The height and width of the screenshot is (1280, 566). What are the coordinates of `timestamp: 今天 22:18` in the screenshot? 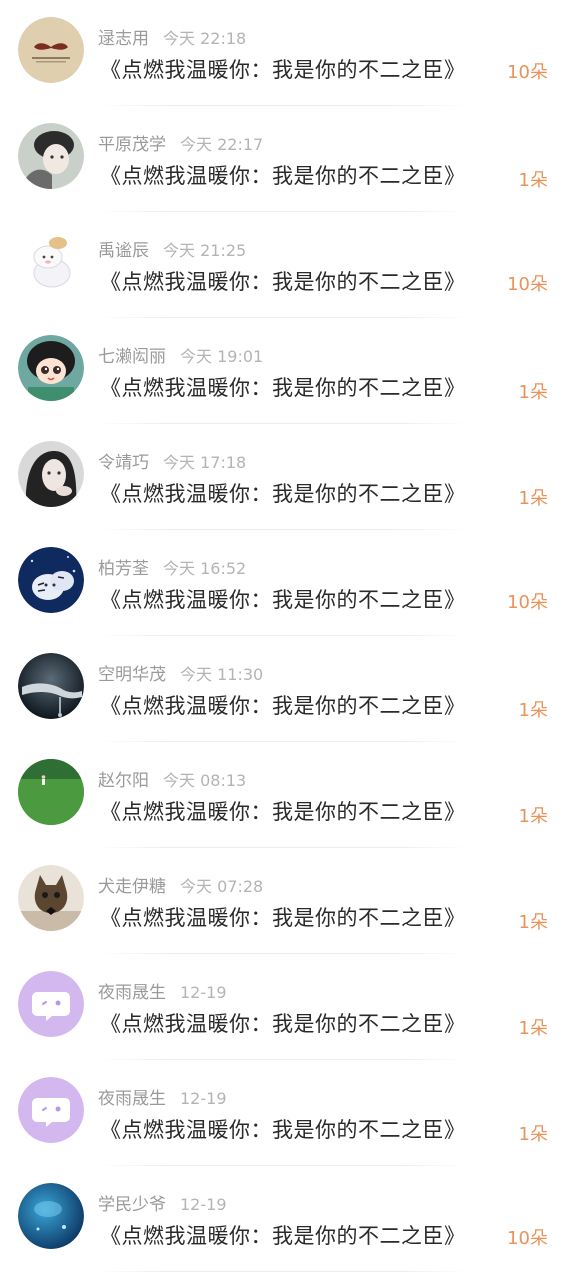 It's located at (205, 38).